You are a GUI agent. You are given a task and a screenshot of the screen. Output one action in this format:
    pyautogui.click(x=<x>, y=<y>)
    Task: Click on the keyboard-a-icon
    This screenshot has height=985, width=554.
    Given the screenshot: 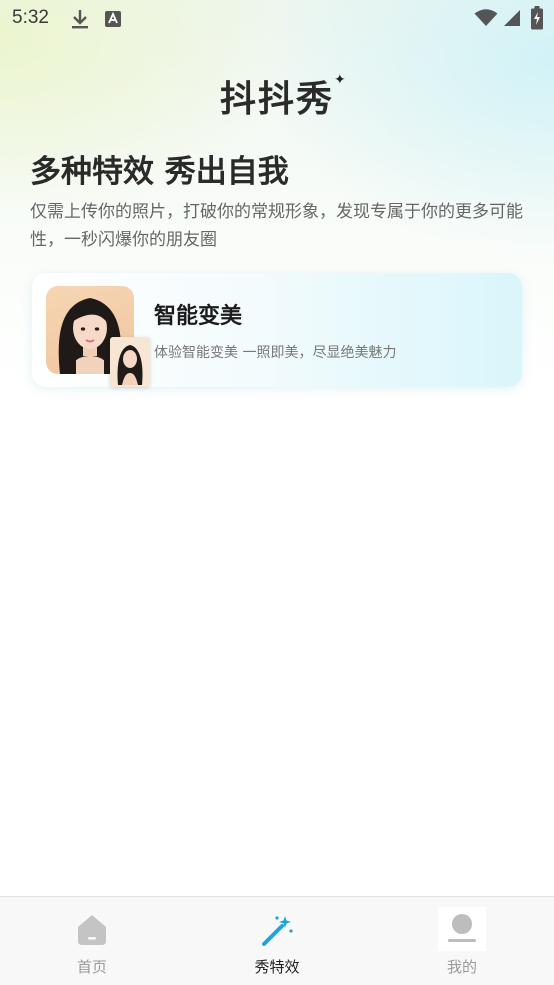 What is the action you would take?
    pyautogui.click(x=113, y=21)
    